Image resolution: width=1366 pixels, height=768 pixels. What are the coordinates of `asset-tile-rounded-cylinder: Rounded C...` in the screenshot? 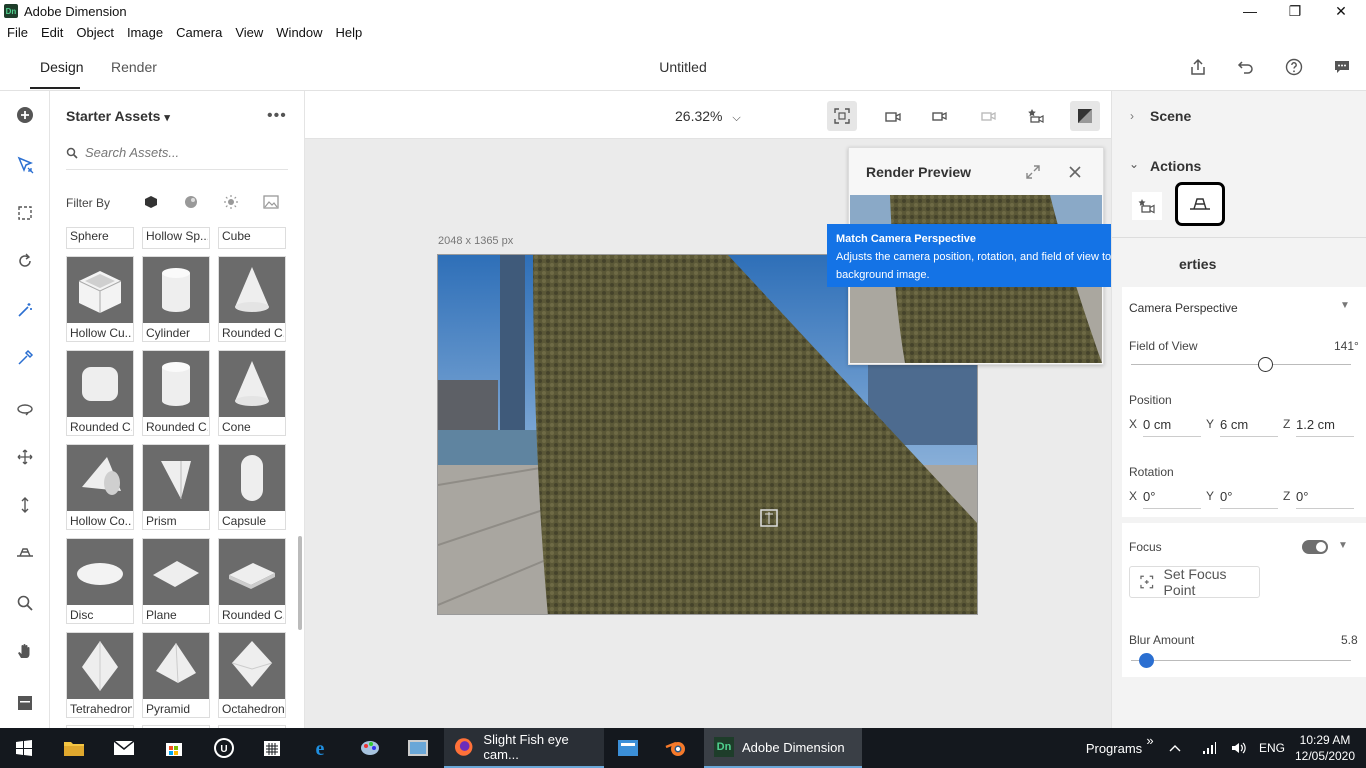 It's located at (176, 393).